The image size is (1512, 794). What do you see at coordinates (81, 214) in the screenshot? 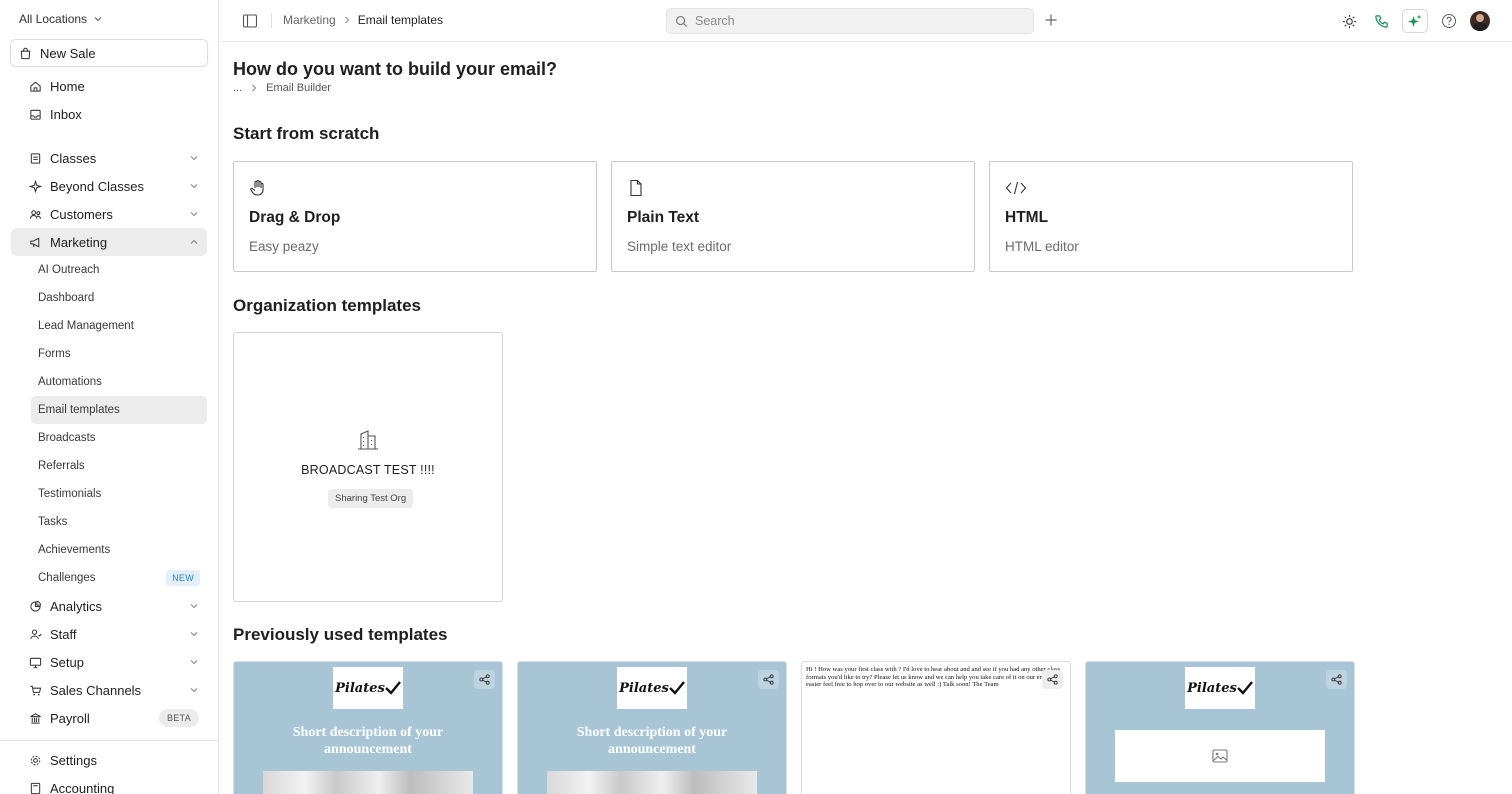
I see `sidebar-item-label: Customers` at bounding box center [81, 214].